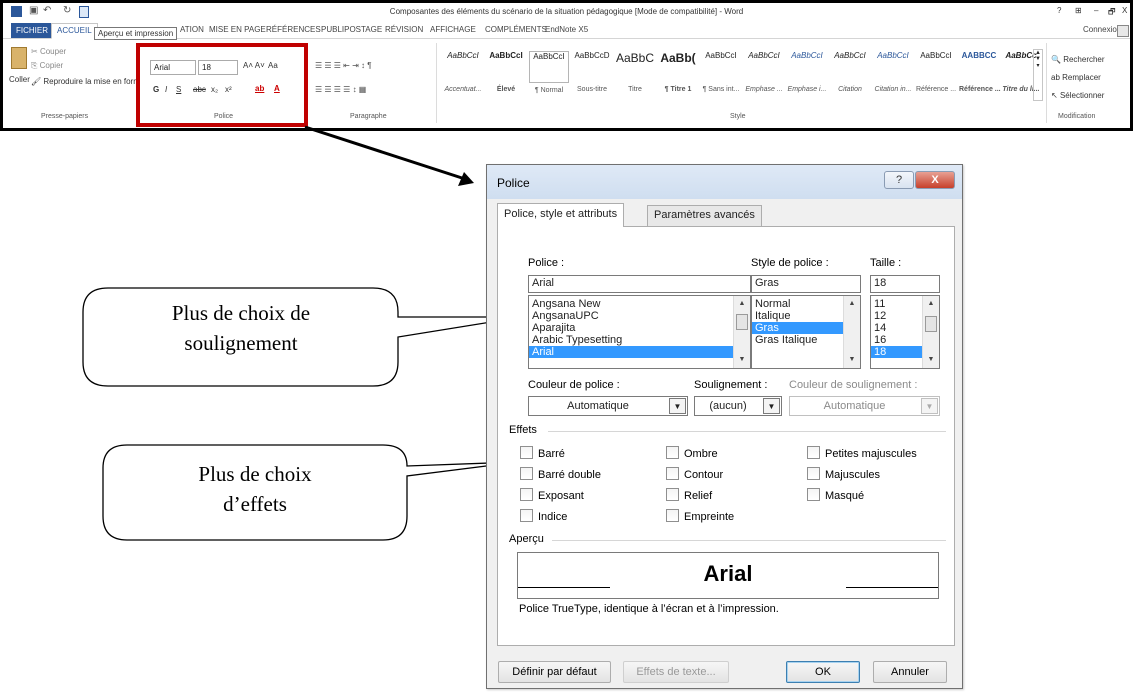 The height and width of the screenshot is (695, 1133). I want to click on help-button: ?, so click(899, 180).